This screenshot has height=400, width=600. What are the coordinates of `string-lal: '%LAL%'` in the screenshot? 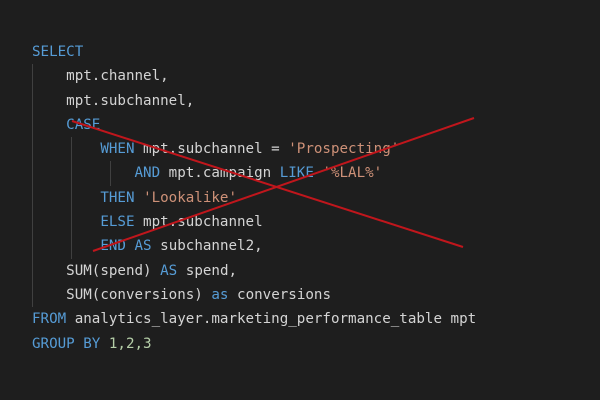 It's located at (352, 173).